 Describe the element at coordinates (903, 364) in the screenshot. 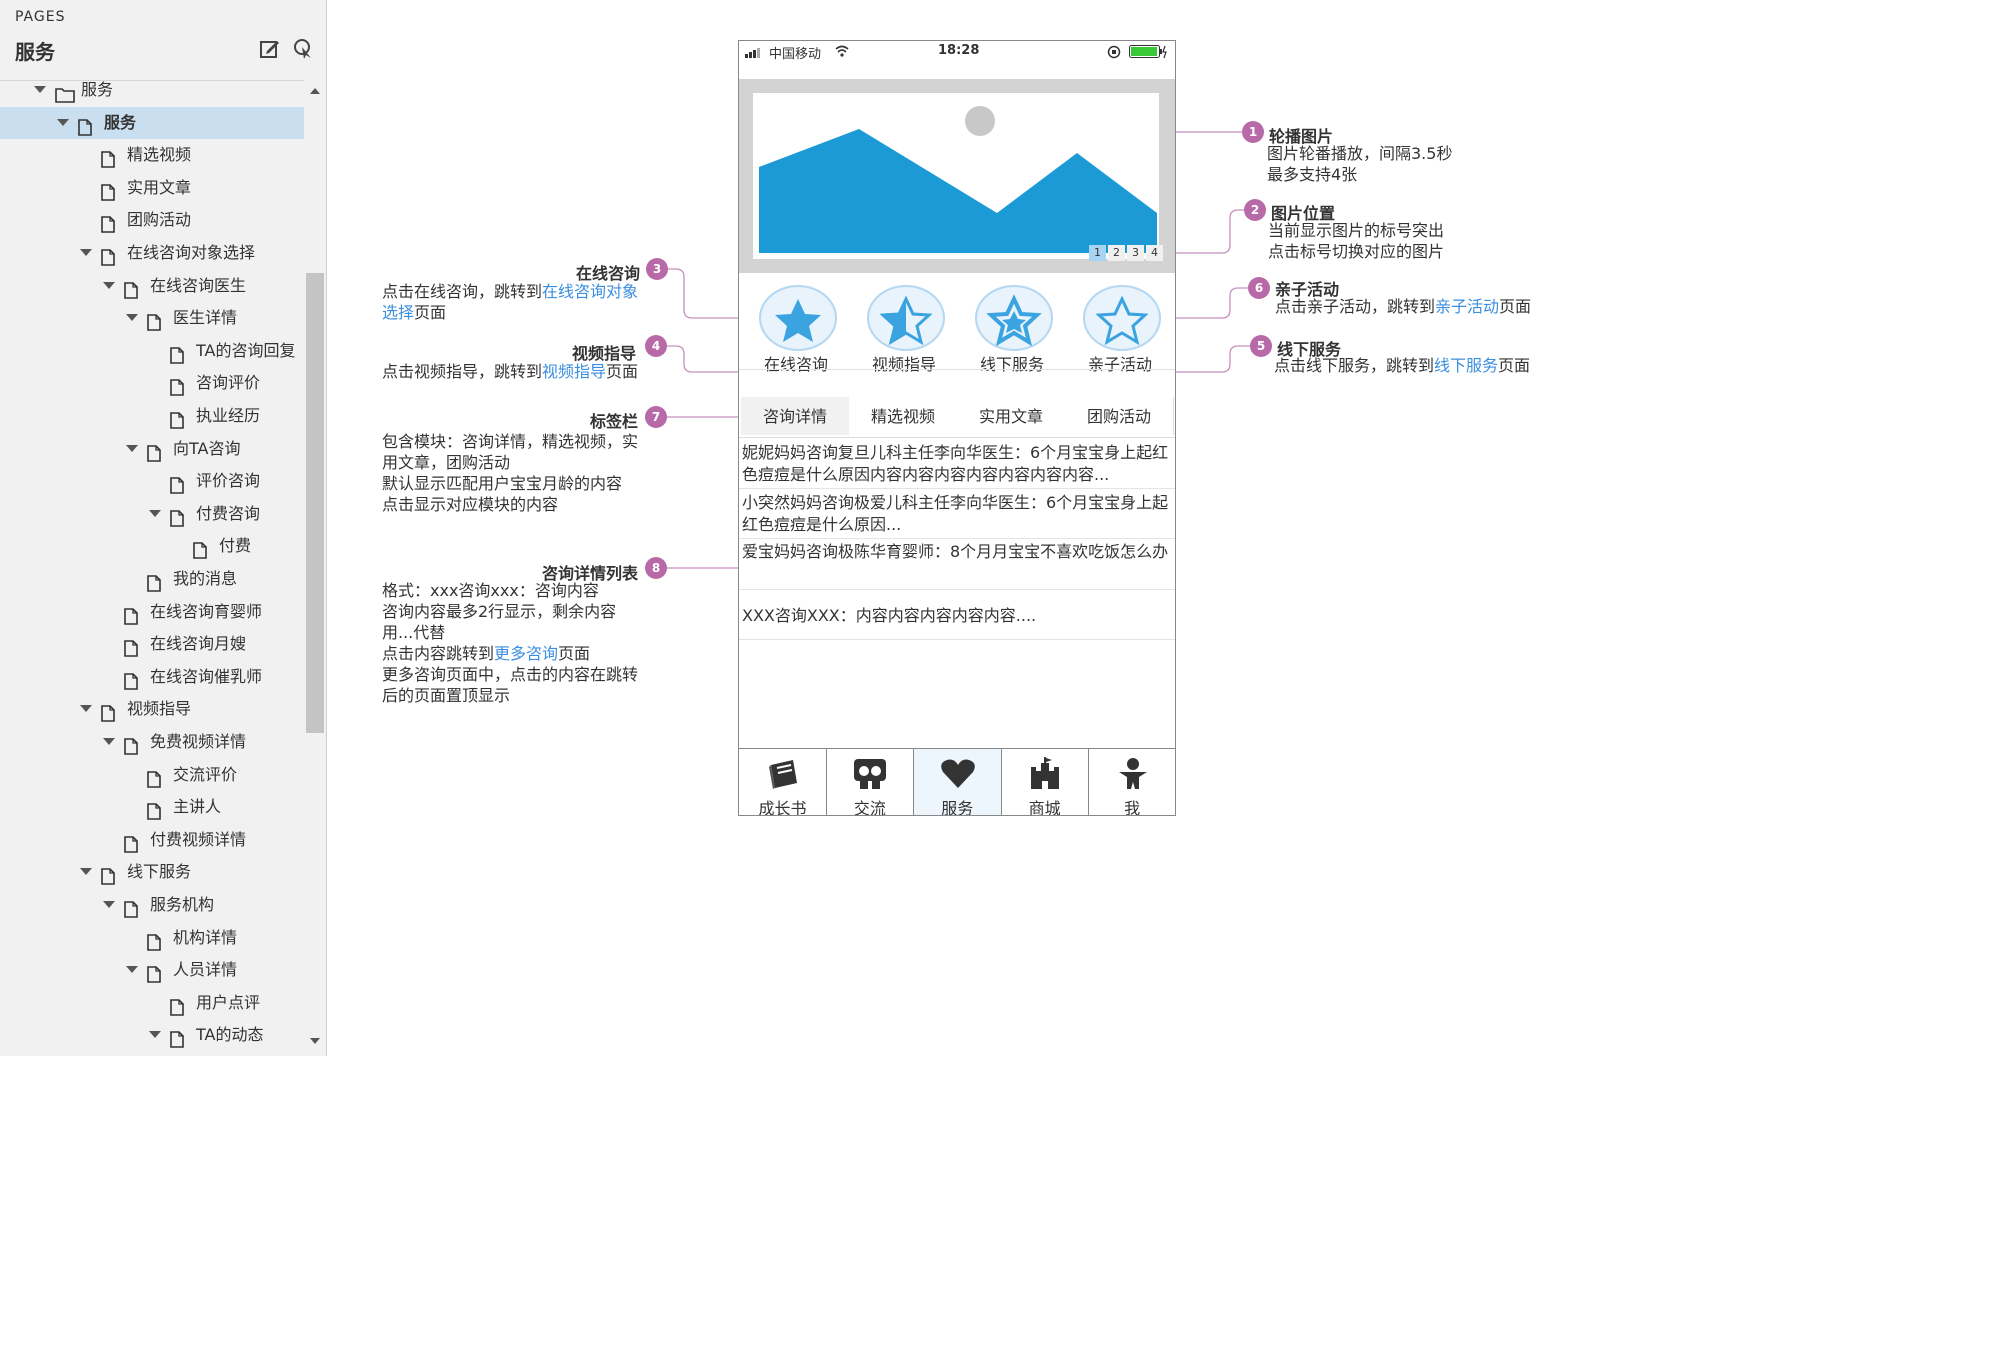

I see `shortcut-label: 视频指导` at that location.